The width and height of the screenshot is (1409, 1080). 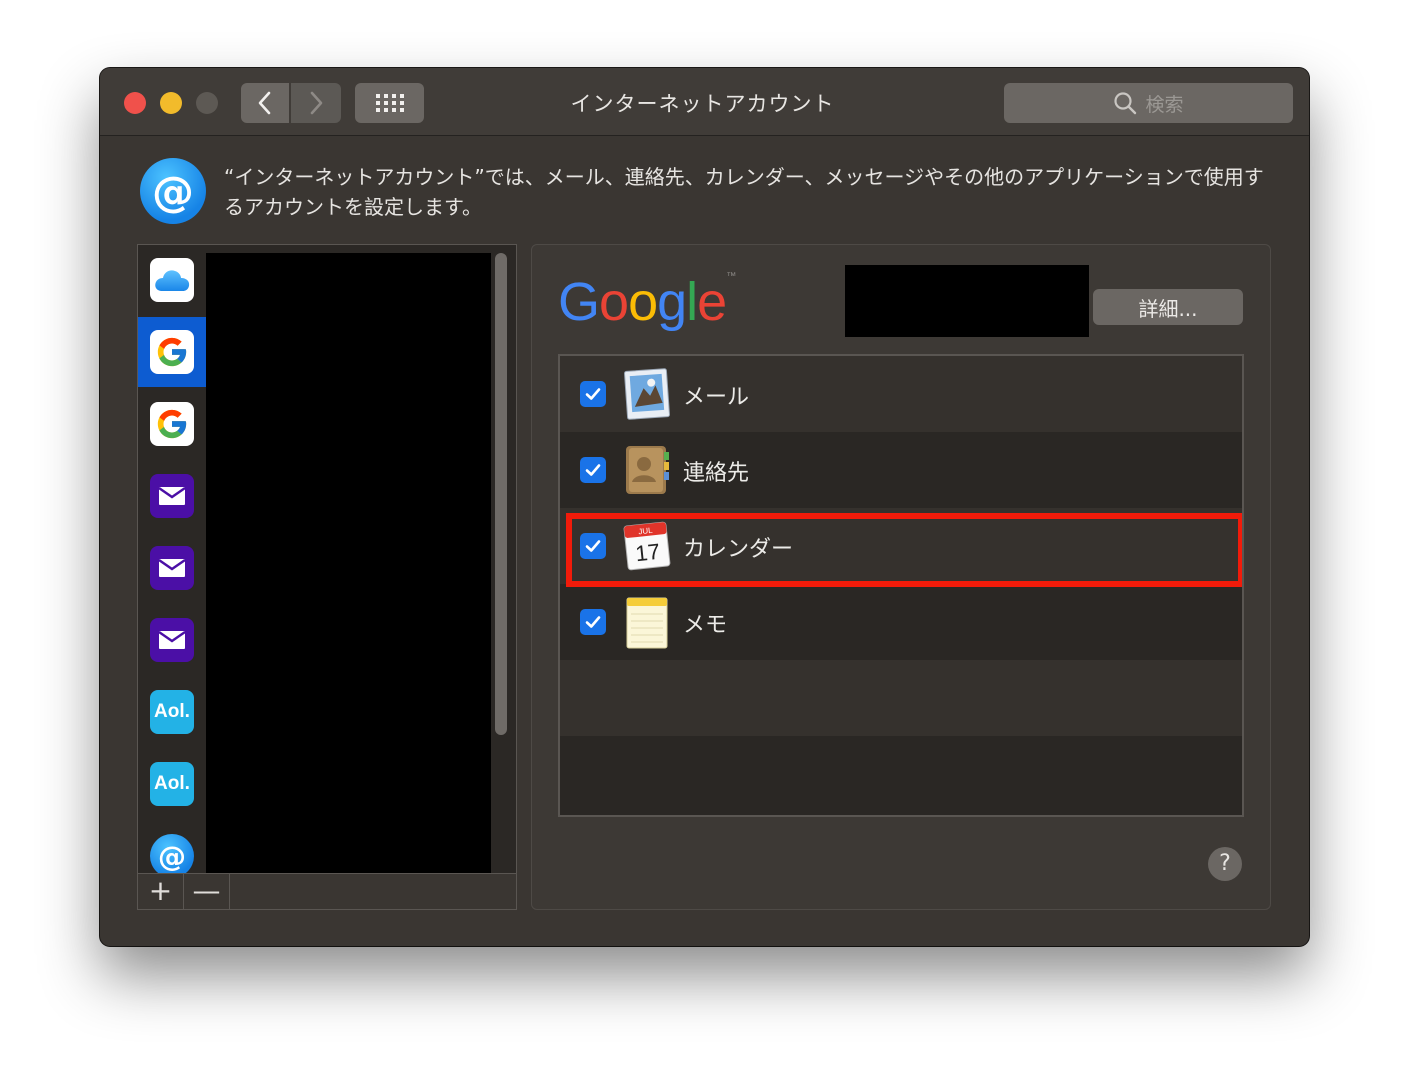 I want to click on title-bar: インターネットアカウント 検索, so click(x=704, y=102).